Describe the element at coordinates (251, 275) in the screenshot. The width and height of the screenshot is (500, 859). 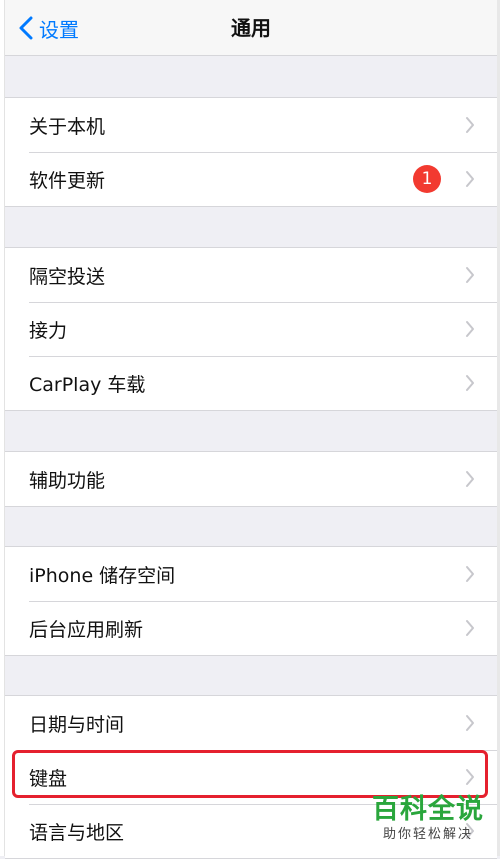
I see `row-airdrop: 隔空投送` at that location.